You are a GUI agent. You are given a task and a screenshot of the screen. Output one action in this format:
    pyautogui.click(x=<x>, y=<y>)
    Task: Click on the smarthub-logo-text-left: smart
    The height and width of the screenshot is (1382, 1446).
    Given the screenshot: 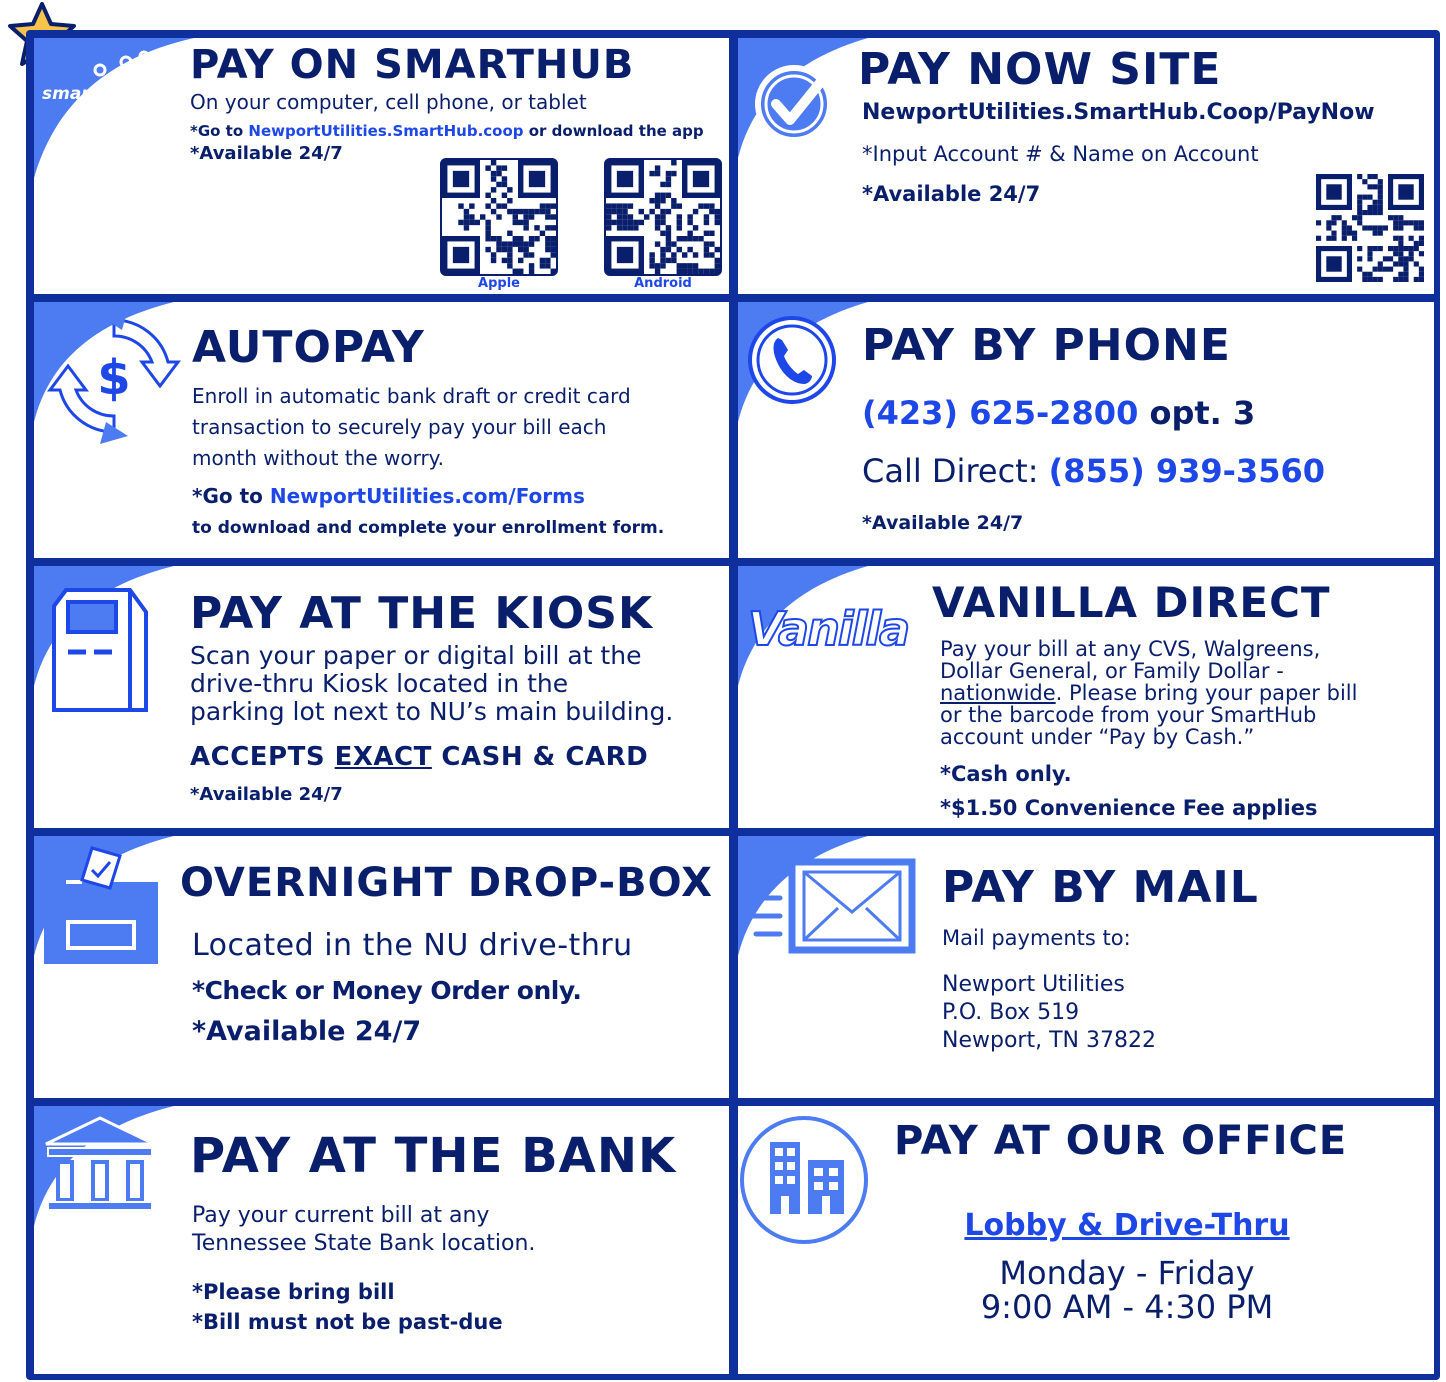 What is the action you would take?
    pyautogui.click(x=70, y=94)
    